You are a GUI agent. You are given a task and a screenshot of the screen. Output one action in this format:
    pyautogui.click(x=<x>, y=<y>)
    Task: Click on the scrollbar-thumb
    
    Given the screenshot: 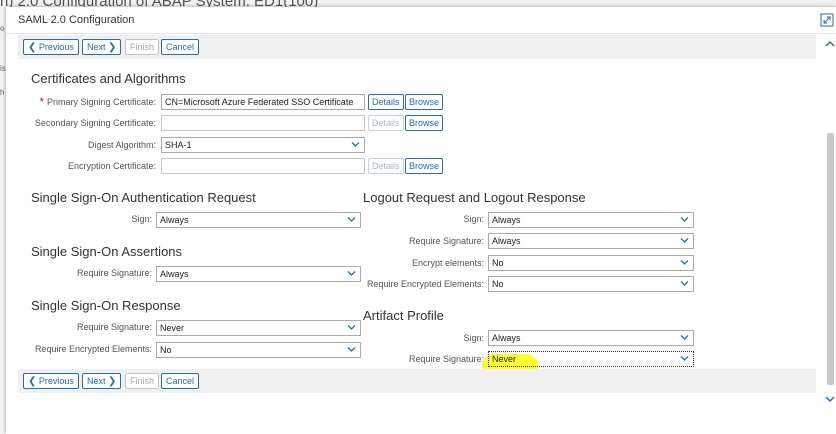 What is the action you would take?
    pyautogui.click(x=830, y=259)
    